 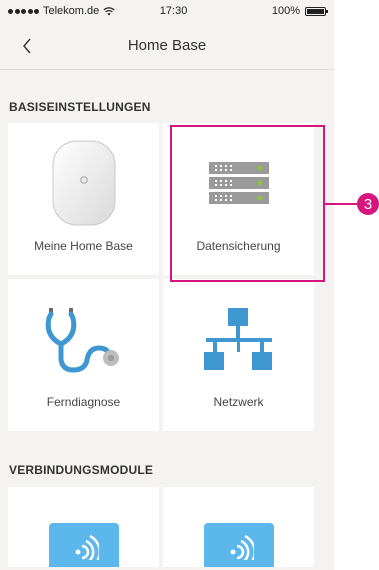 I want to click on home-base-device-icon, so click(x=83, y=183).